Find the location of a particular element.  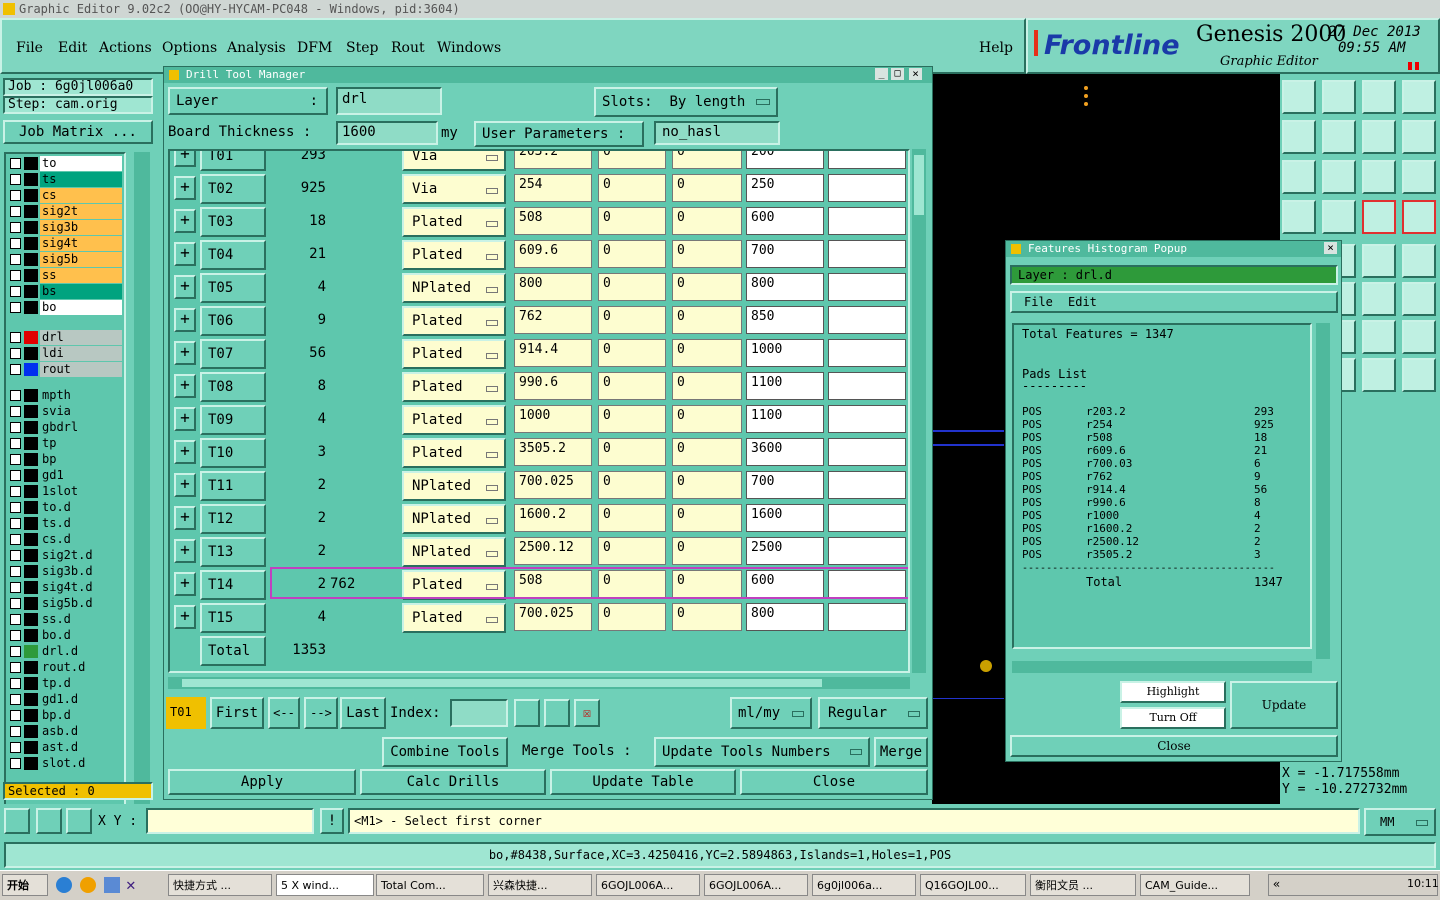

tool-name: T03 is located at coordinates (233, 222).